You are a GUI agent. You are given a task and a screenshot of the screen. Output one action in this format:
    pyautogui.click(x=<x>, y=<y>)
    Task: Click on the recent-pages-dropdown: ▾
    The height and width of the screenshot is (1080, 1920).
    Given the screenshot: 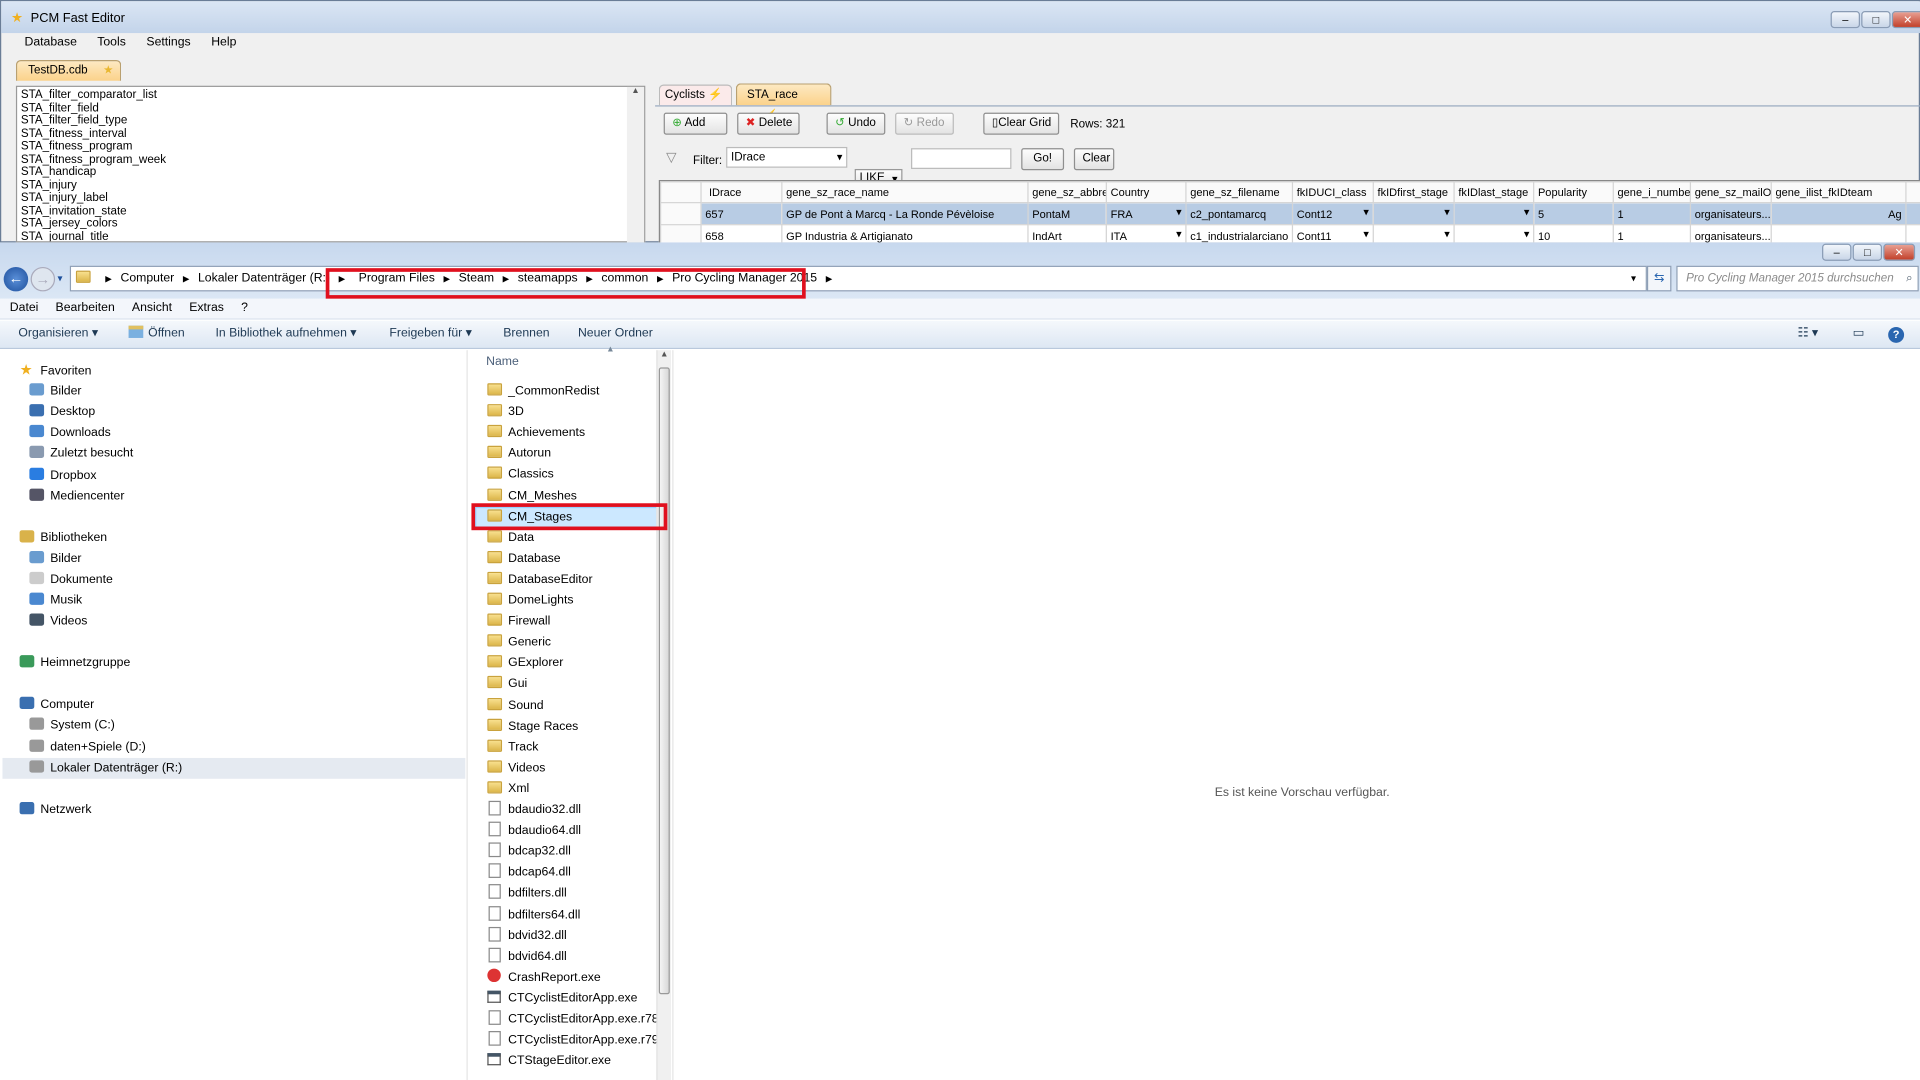 What is the action you would take?
    pyautogui.click(x=60, y=278)
    